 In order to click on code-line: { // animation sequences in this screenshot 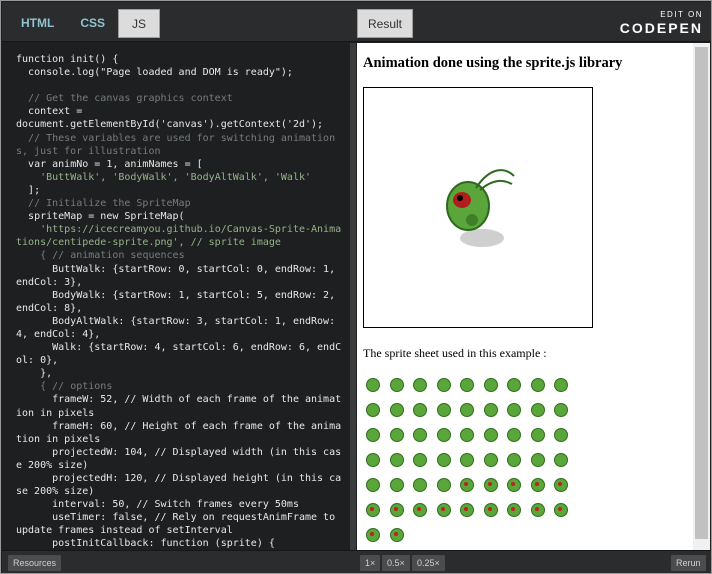, I will do `click(100, 256)`.